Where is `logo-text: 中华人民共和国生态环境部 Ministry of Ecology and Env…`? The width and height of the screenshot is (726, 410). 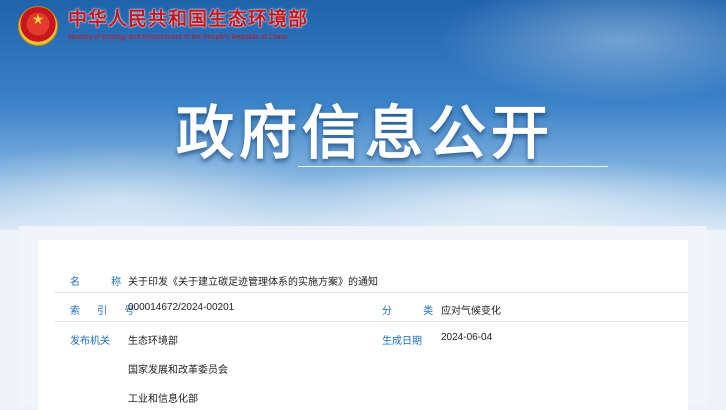
logo-text: 中华人民共和国生态环境部 Ministry of Ecology and Env… is located at coordinates (188, 24).